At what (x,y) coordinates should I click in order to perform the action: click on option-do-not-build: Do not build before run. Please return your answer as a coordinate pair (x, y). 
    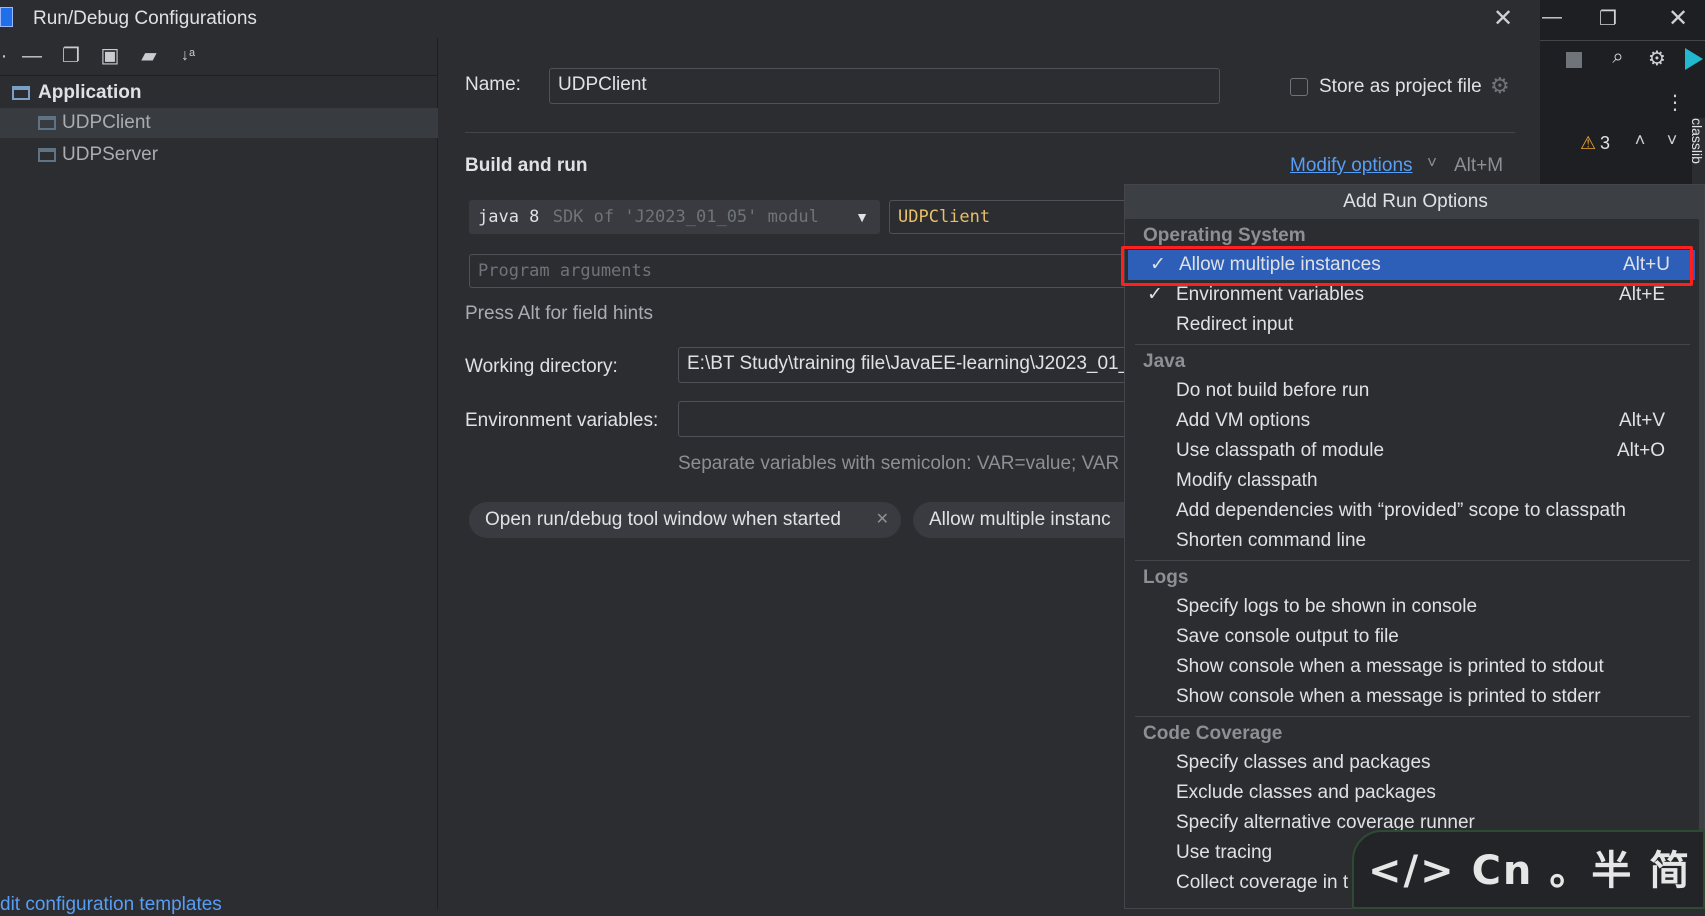
    Looking at the image, I should click on (1407, 391).